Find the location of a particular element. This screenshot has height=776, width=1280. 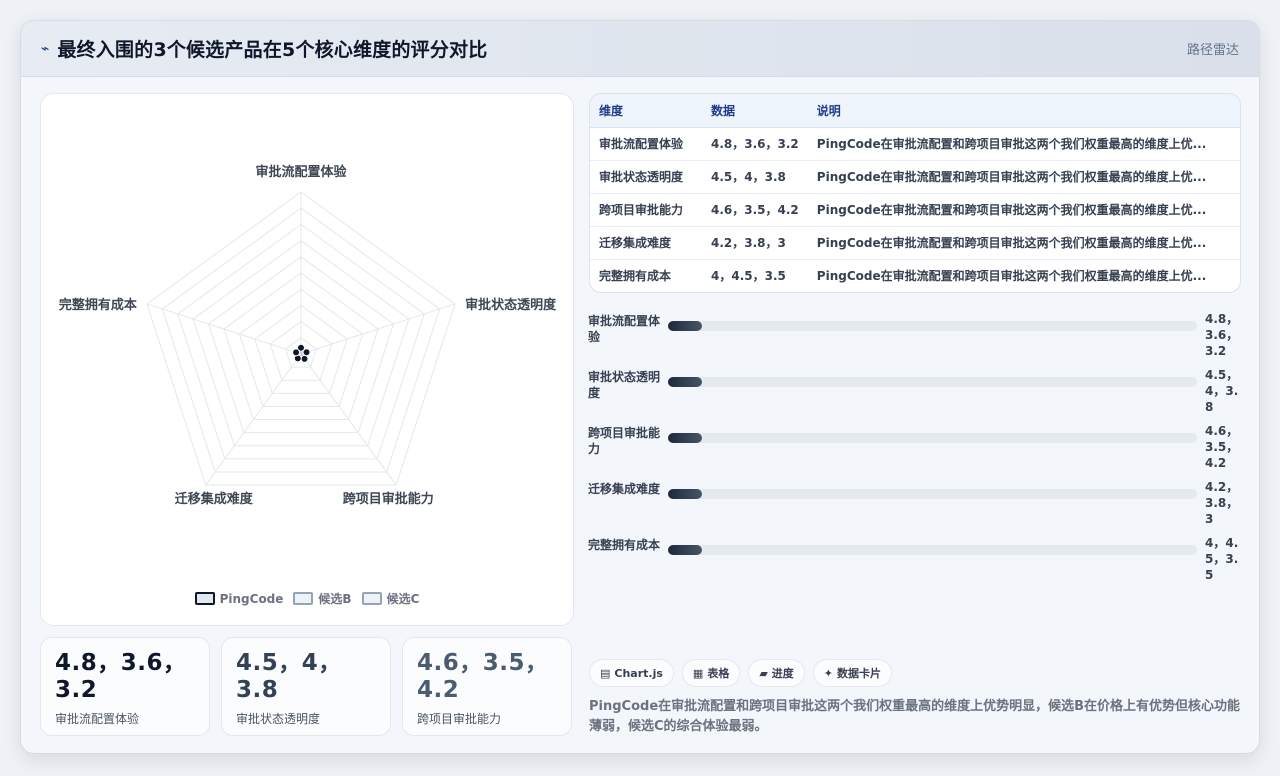

legend-label: 候选C is located at coordinates (403, 599).